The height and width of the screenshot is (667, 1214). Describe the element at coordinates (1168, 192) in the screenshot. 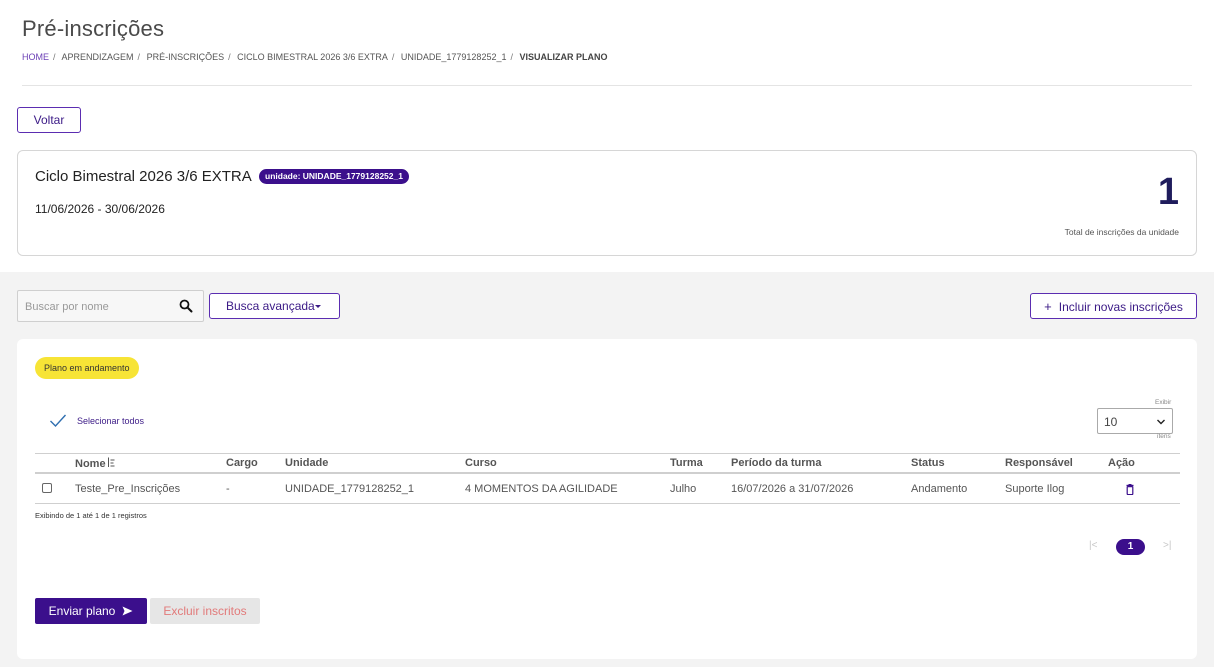

I see `total-count: 1` at that location.